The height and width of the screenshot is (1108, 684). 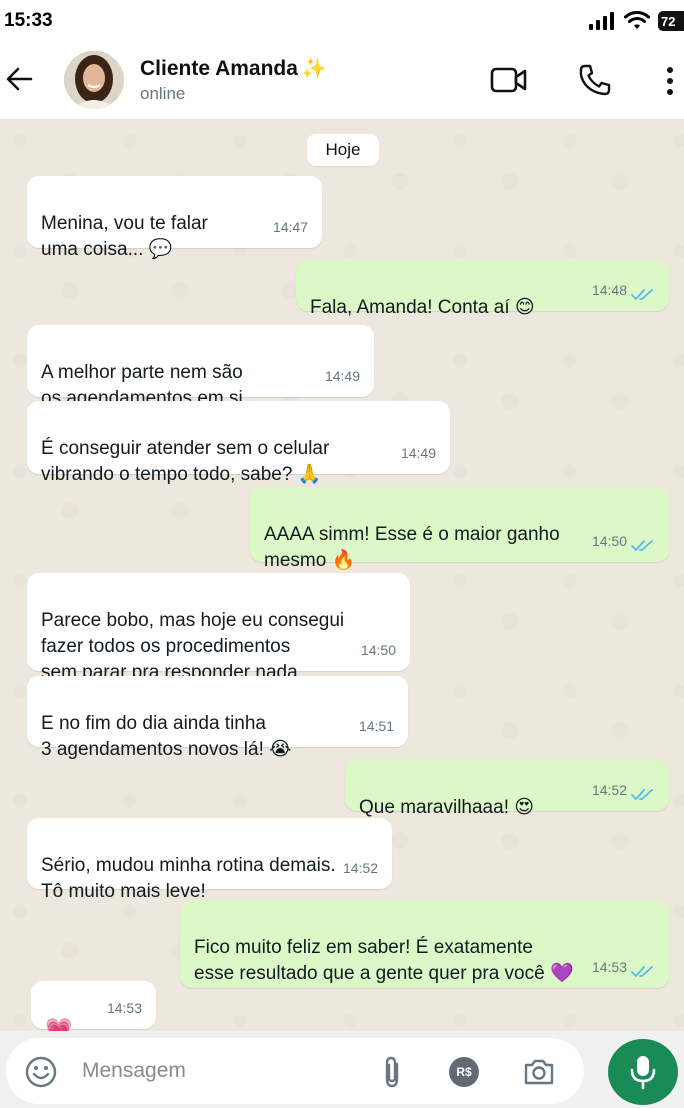 What do you see at coordinates (124, 236) in the screenshot?
I see `message-text: Menina, vou te falar uma coisa... 💬` at bounding box center [124, 236].